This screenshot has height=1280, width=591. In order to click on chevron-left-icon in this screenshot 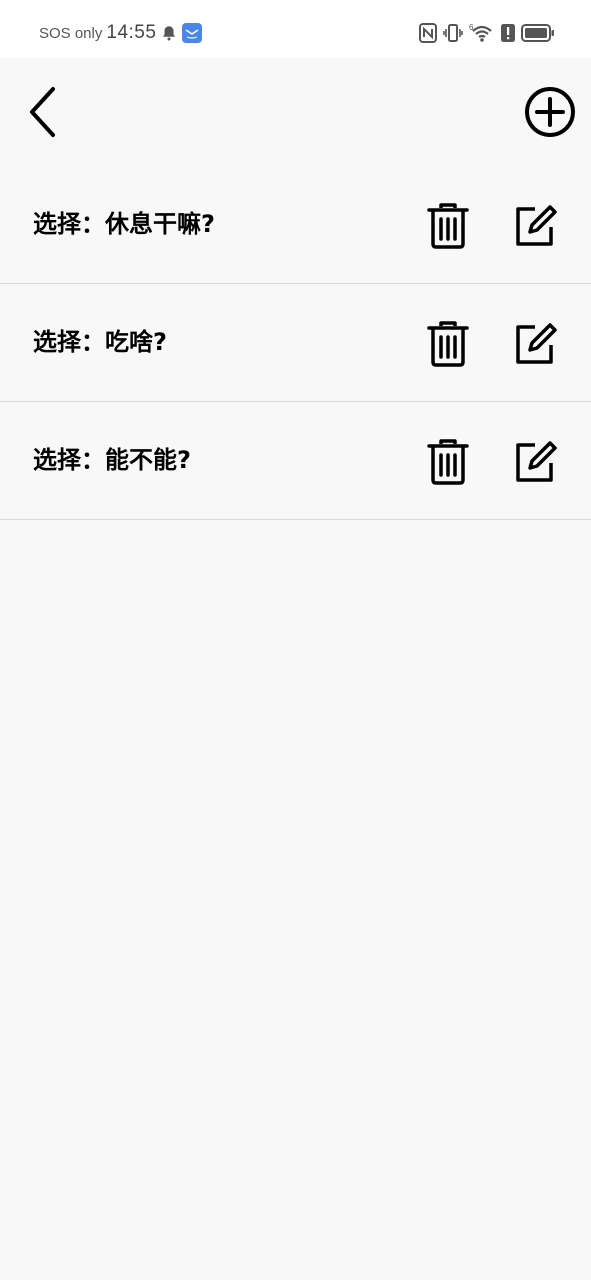, I will do `click(42, 112)`.